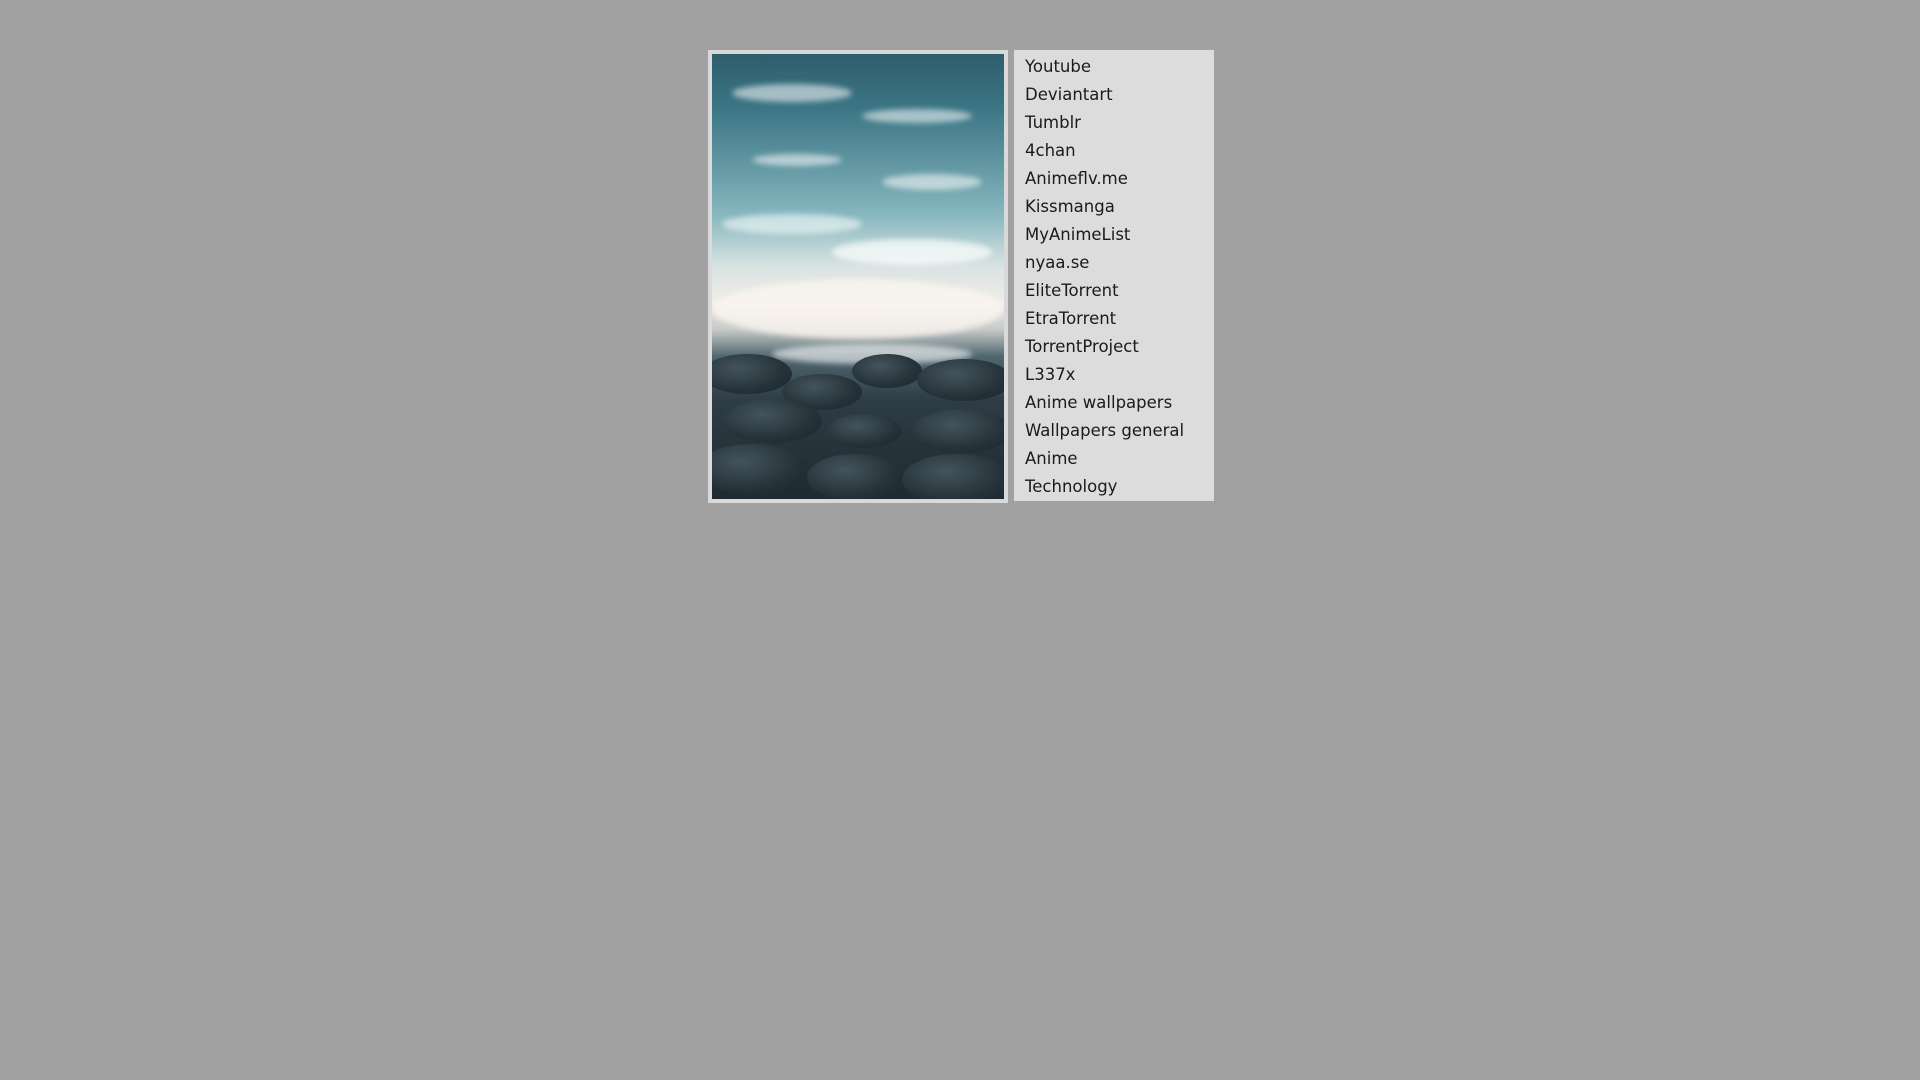  I want to click on link-myanimelist: MyAnimeList, so click(1114, 235).